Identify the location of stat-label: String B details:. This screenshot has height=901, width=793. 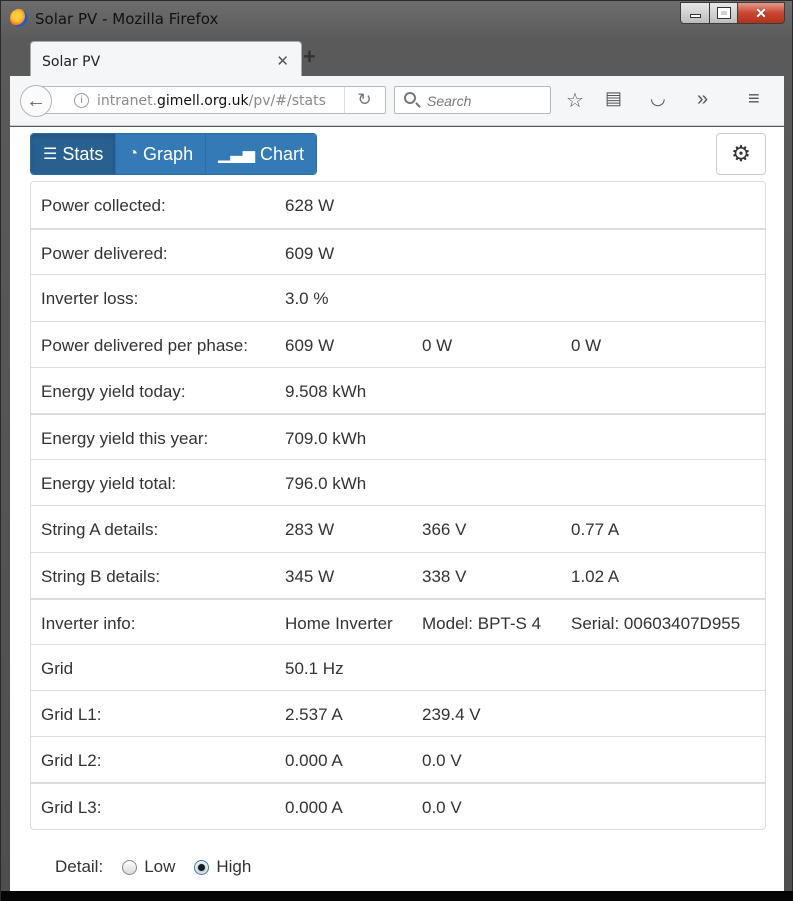
(101, 576).